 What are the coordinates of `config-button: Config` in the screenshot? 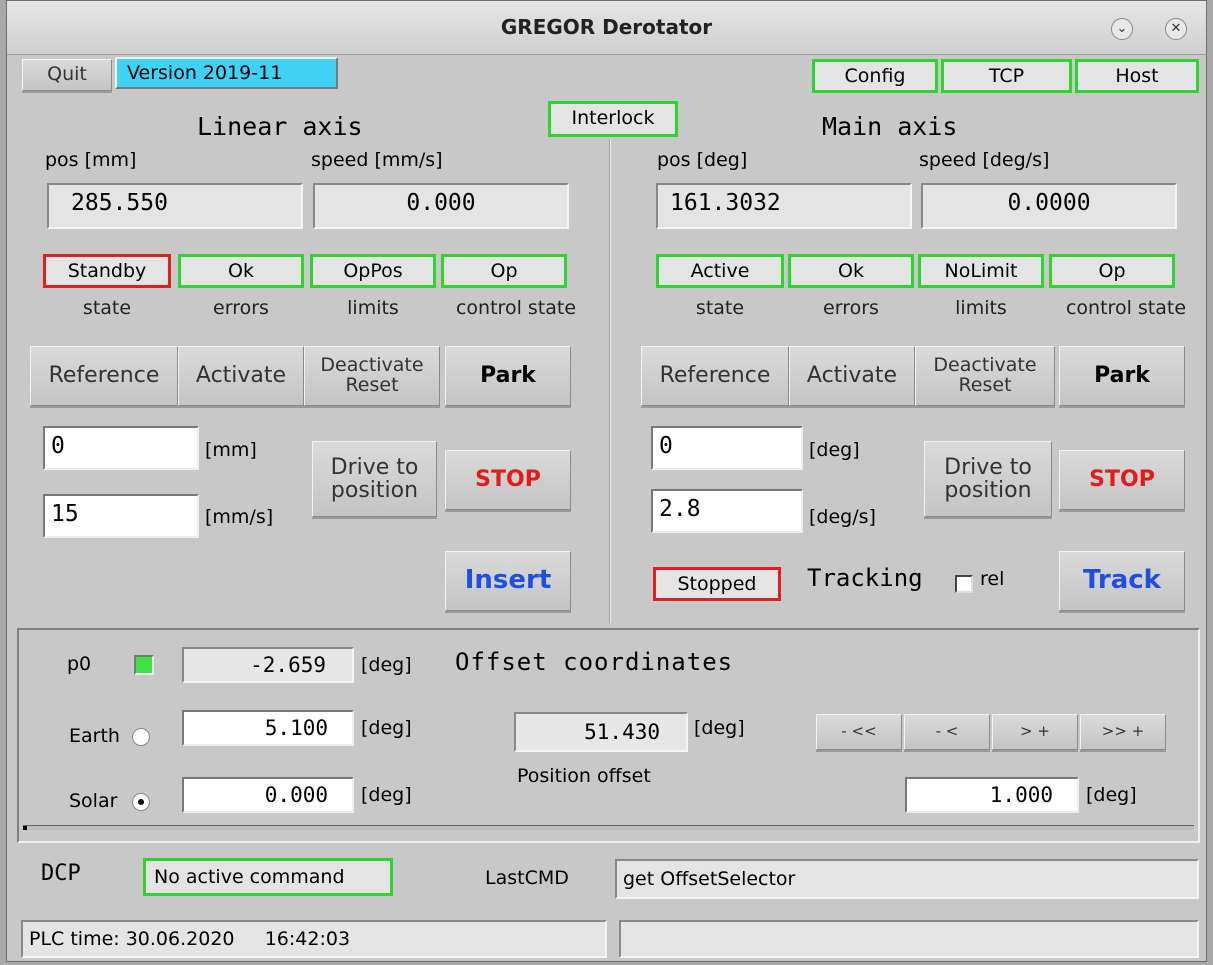 It's located at (875, 76).